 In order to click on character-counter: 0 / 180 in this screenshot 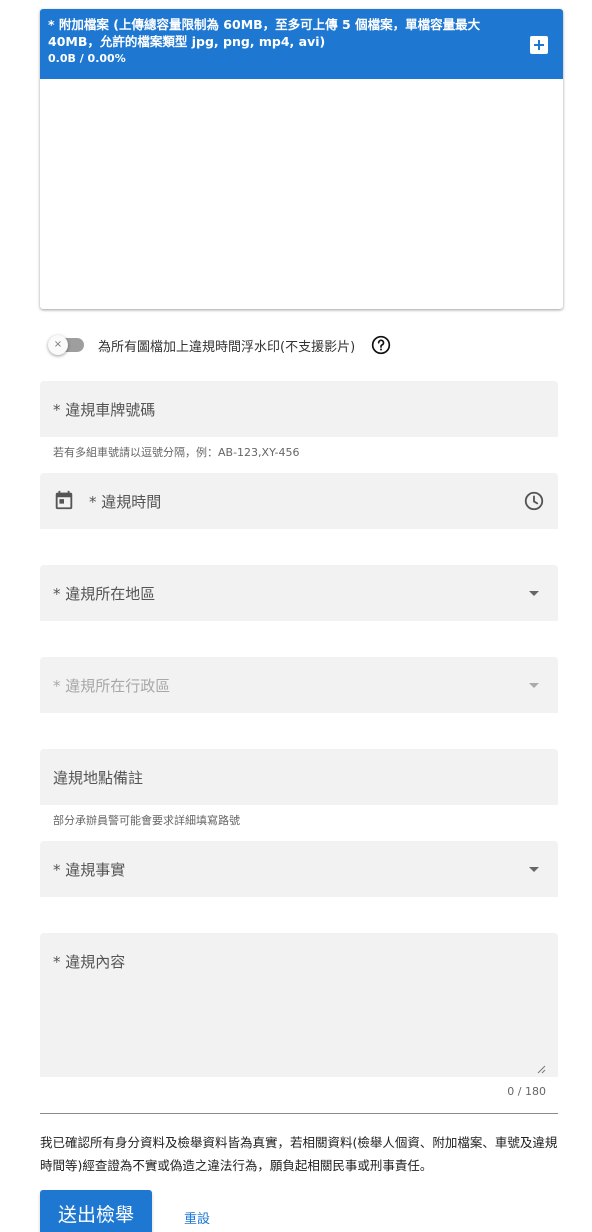, I will do `click(526, 1091)`.